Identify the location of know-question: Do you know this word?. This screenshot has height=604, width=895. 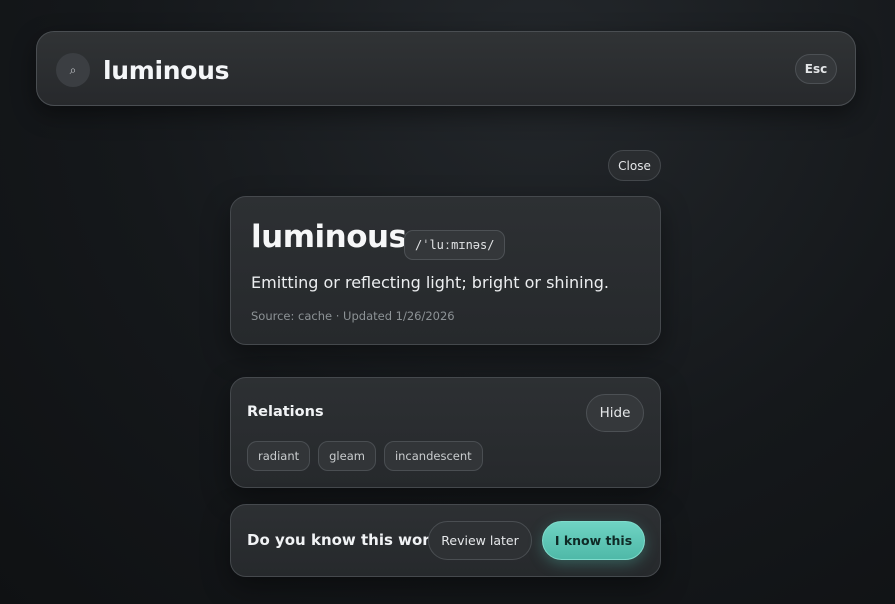
(348, 540).